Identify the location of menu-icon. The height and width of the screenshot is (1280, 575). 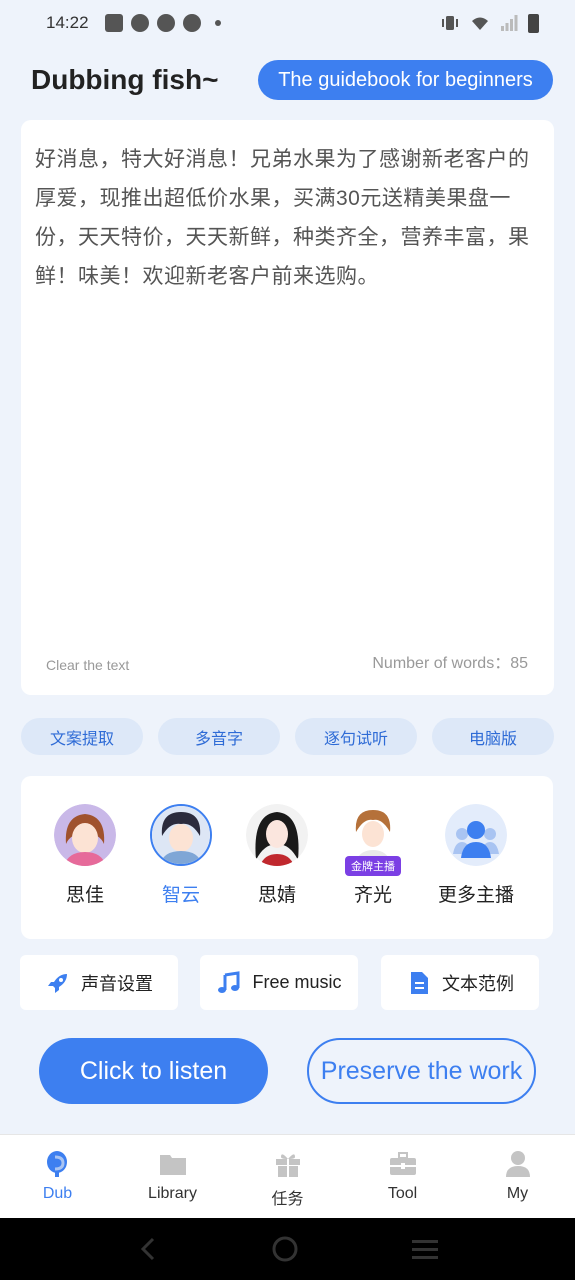
(425, 1249).